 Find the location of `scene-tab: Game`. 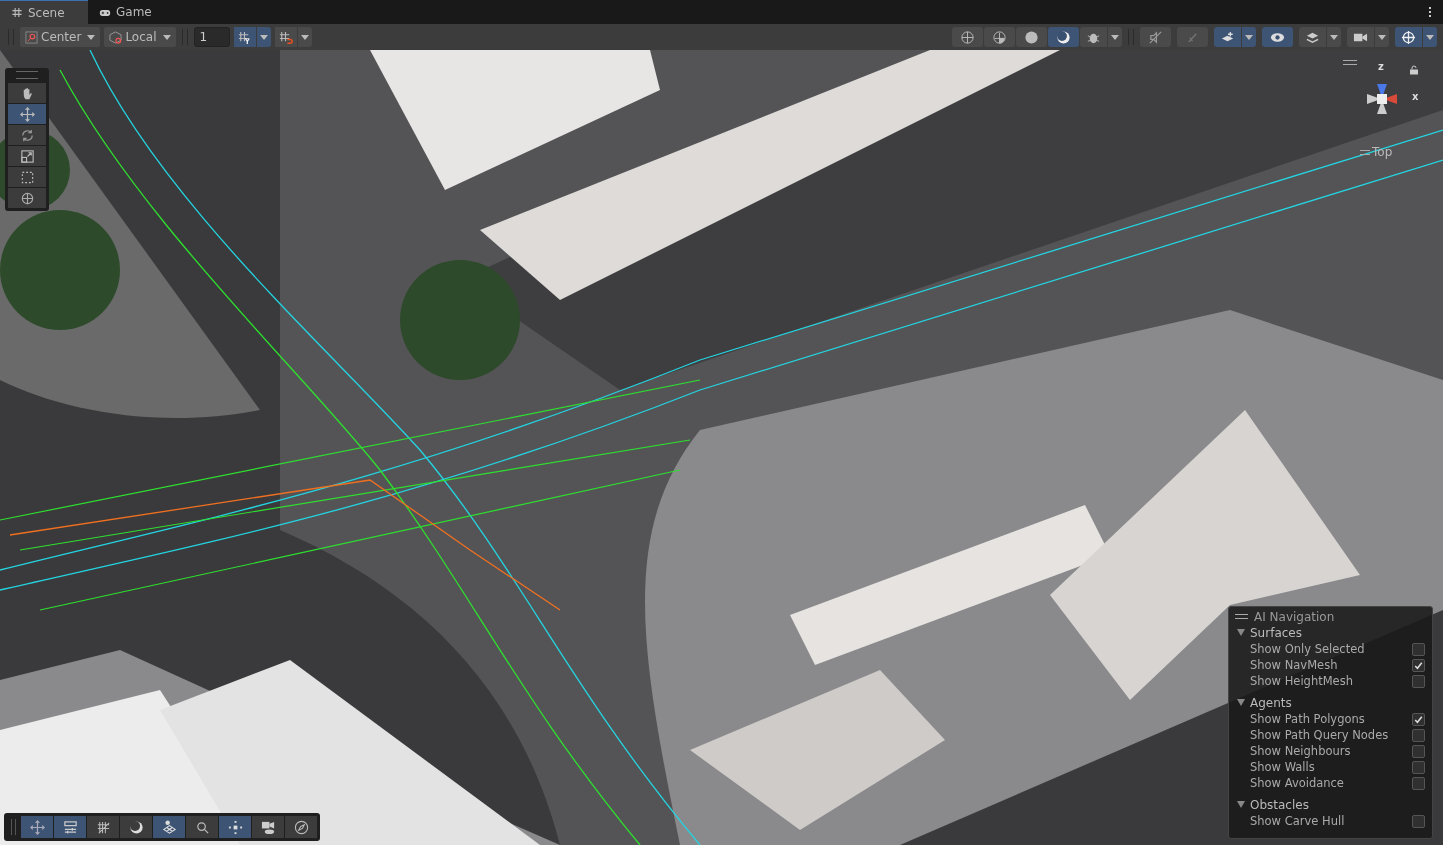

scene-tab: Game is located at coordinates (132, 12).